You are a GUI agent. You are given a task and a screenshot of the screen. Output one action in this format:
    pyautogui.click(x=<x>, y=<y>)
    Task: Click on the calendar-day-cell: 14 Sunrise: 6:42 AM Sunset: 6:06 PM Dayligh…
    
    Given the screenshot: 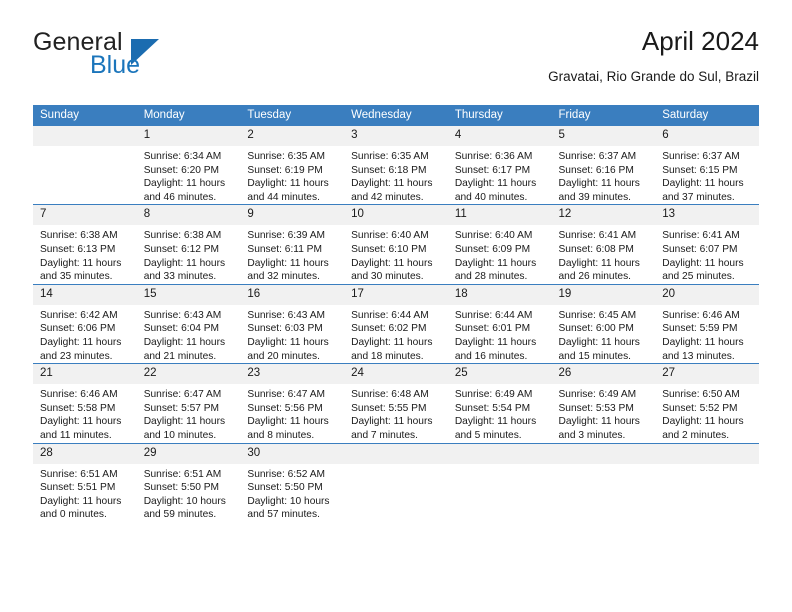 What is the action you would take?
    pyautogui.click(x=85, y=323)
    